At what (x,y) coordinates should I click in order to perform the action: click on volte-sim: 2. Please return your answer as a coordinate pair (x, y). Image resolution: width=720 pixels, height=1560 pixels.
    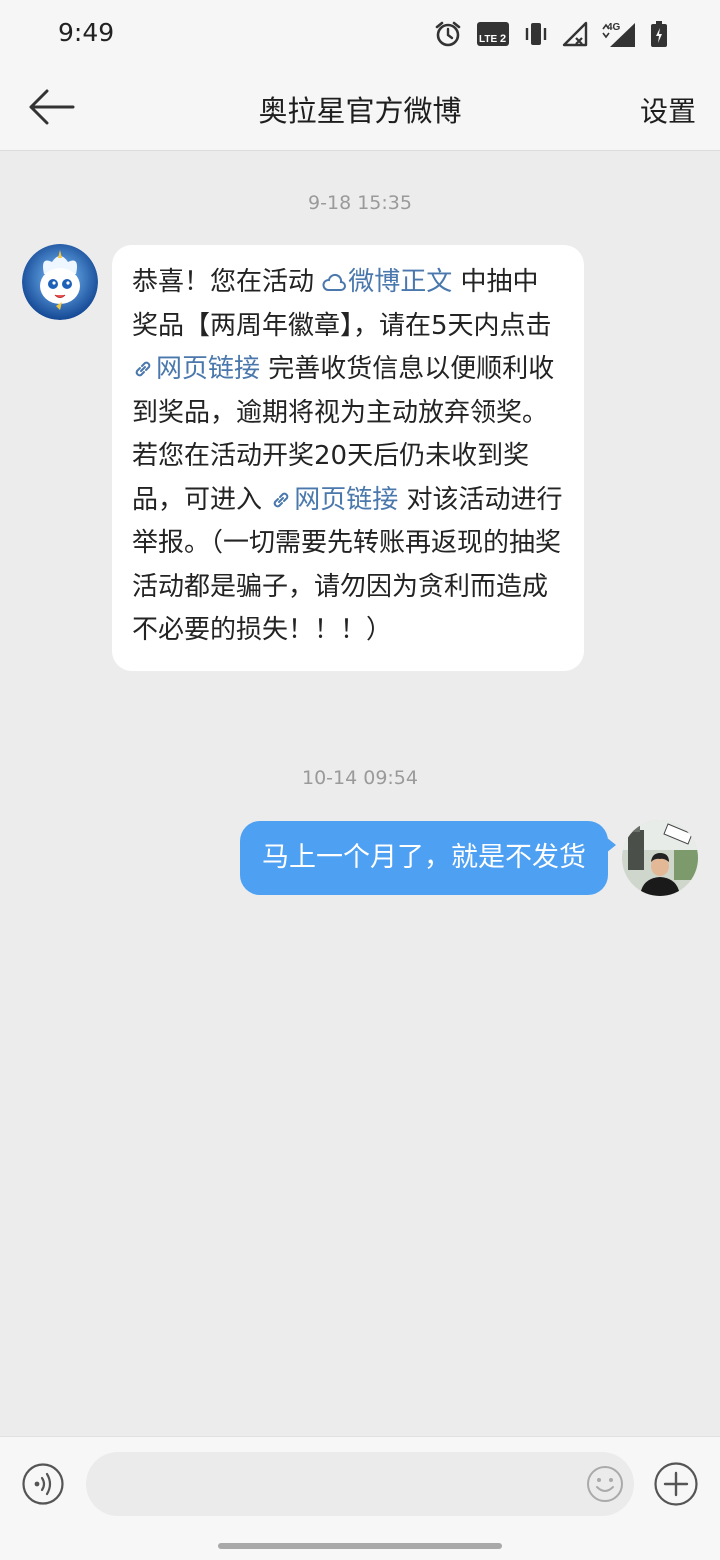
    Looking at the image, I should click on (503, 39).